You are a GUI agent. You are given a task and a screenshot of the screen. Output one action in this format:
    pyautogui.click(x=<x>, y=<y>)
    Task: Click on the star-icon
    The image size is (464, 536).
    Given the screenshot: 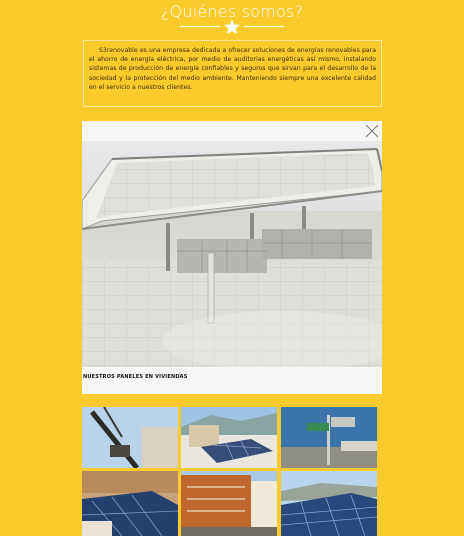 What is the action you would take?
    pyautogui.click(x=232, y=27)
    